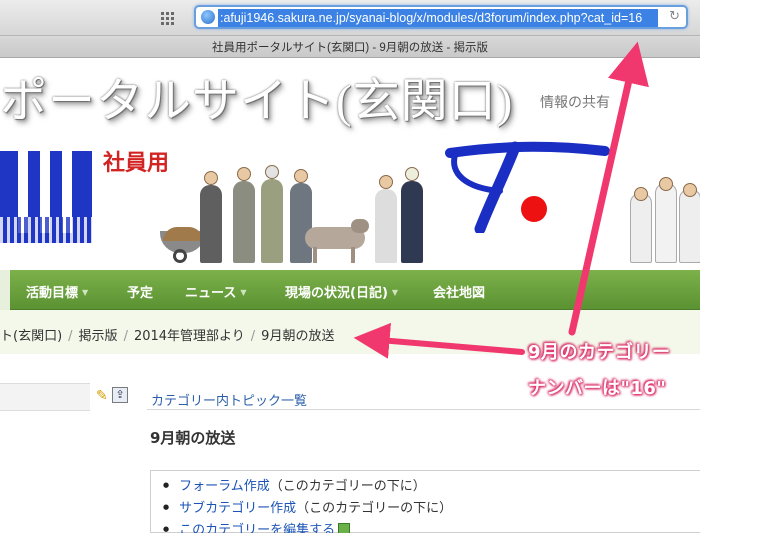 The height and width of the screenshot is (533, 770). Describe the element at coordinates (140, 291) in the screenshot. I see `nav-item-schedule: 予定` at that location.